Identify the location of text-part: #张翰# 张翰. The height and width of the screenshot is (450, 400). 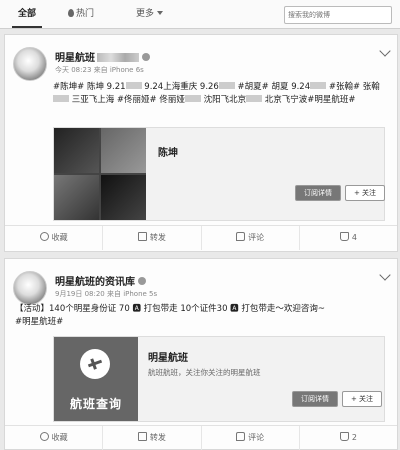
(354, 87).